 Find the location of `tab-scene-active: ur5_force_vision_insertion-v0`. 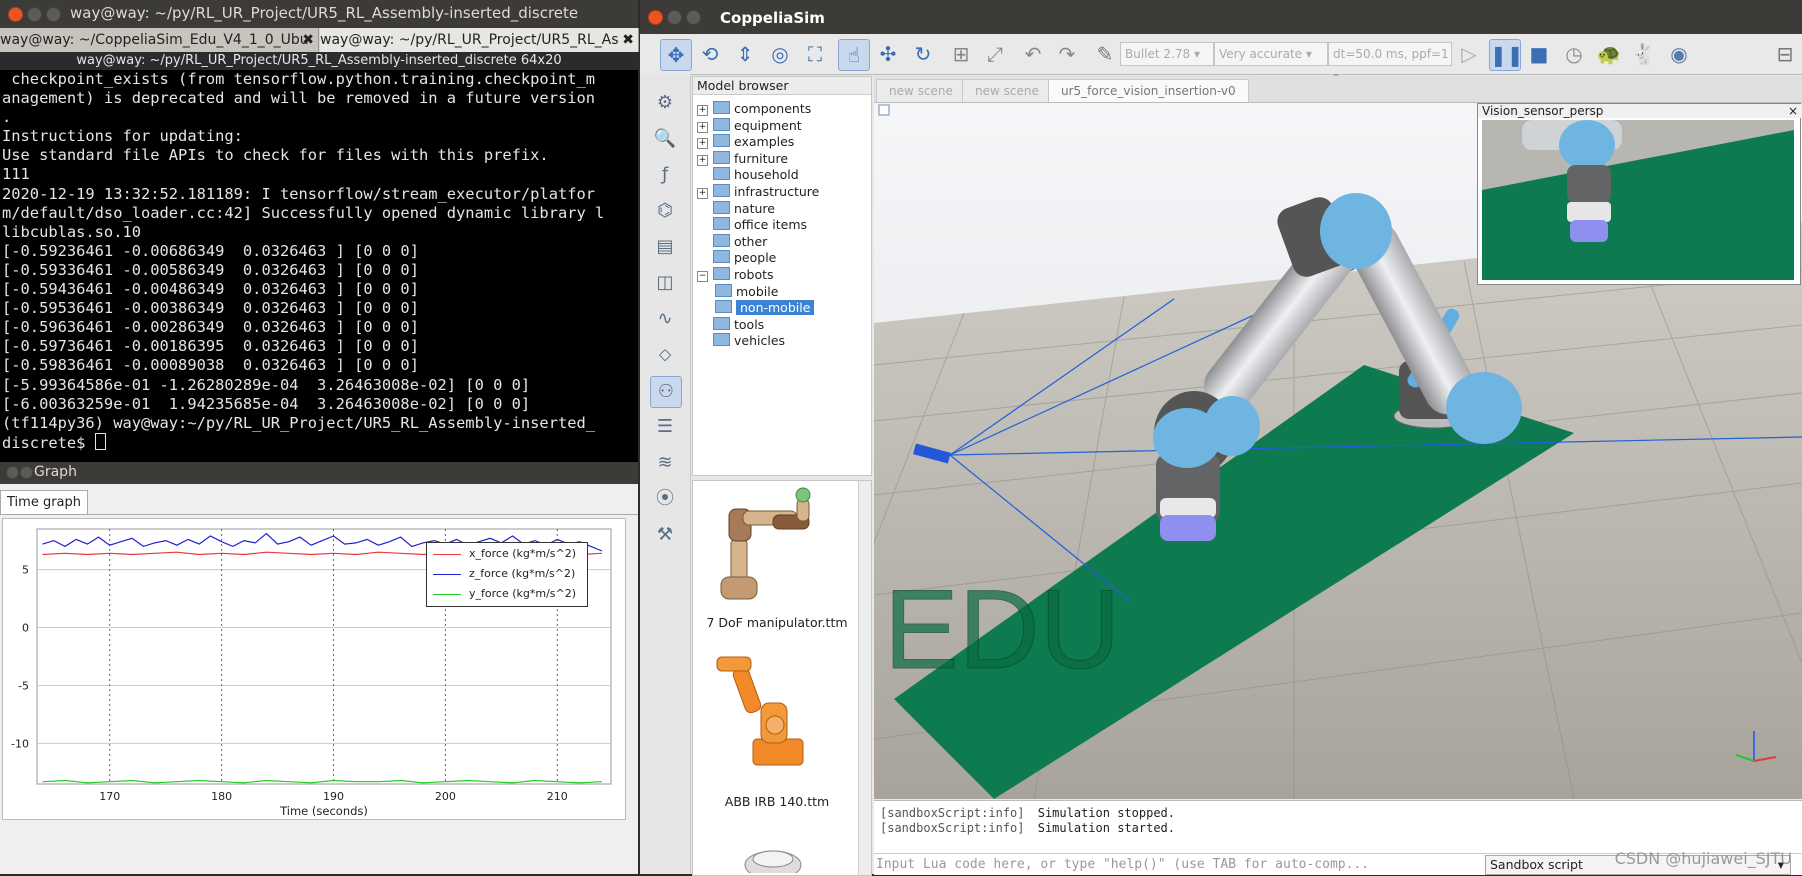

tab-scene-active: ur5_force_vision_insertion-v0 is located at coordinates (1148, 90).